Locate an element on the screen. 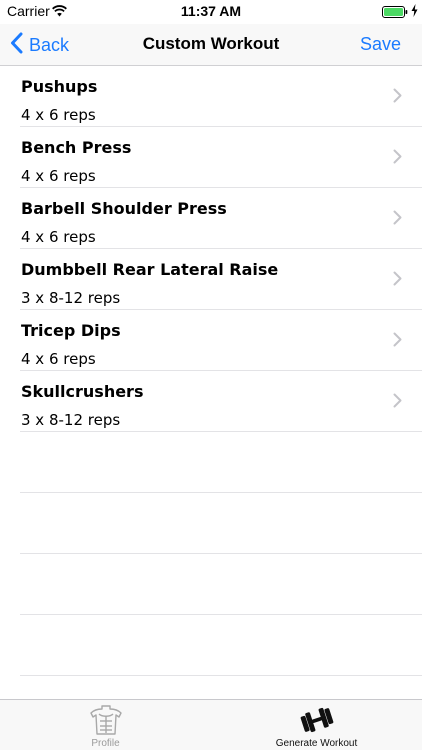  exercise-row: Tricep Dips 4 x 6 reps is located at coordinates (221, 340).